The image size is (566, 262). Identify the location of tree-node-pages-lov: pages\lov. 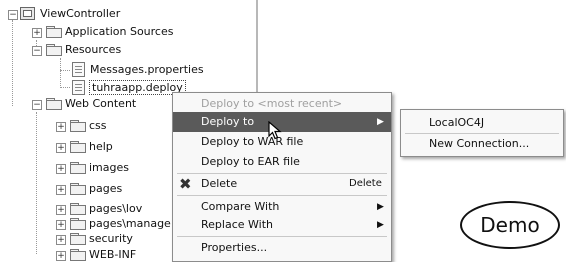
(106, 208).